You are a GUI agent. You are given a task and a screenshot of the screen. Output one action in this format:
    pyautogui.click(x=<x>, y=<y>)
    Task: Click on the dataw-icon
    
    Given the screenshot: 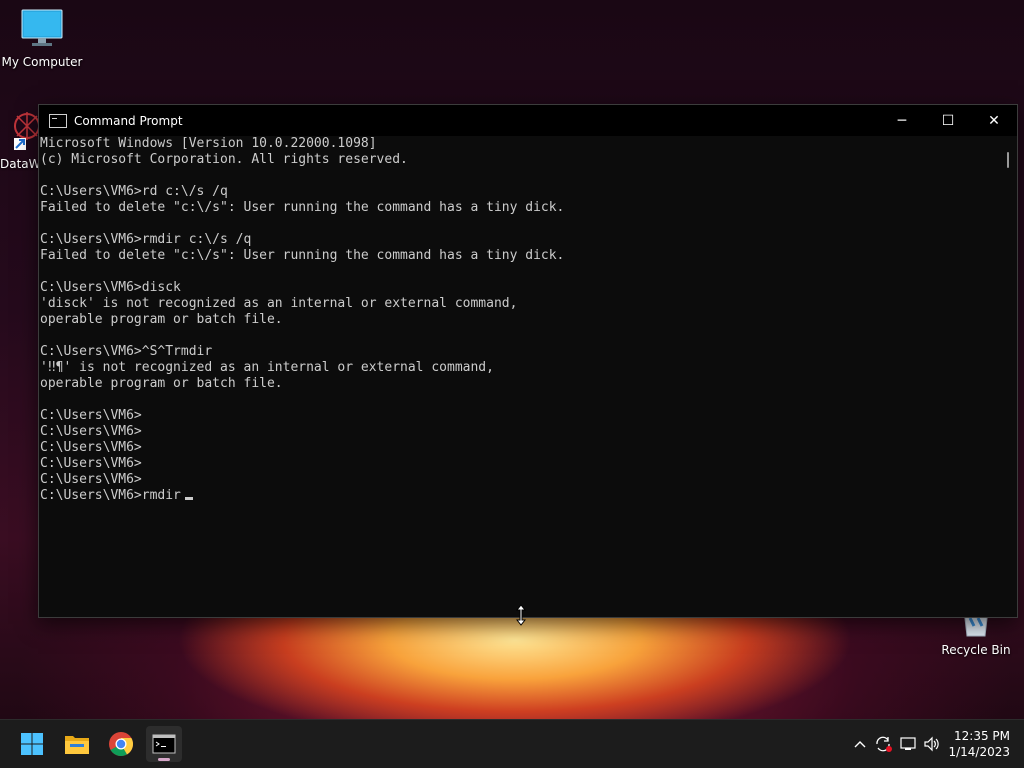 What is the action you would take?
    pyautogui.click(x=26, y=131)
    